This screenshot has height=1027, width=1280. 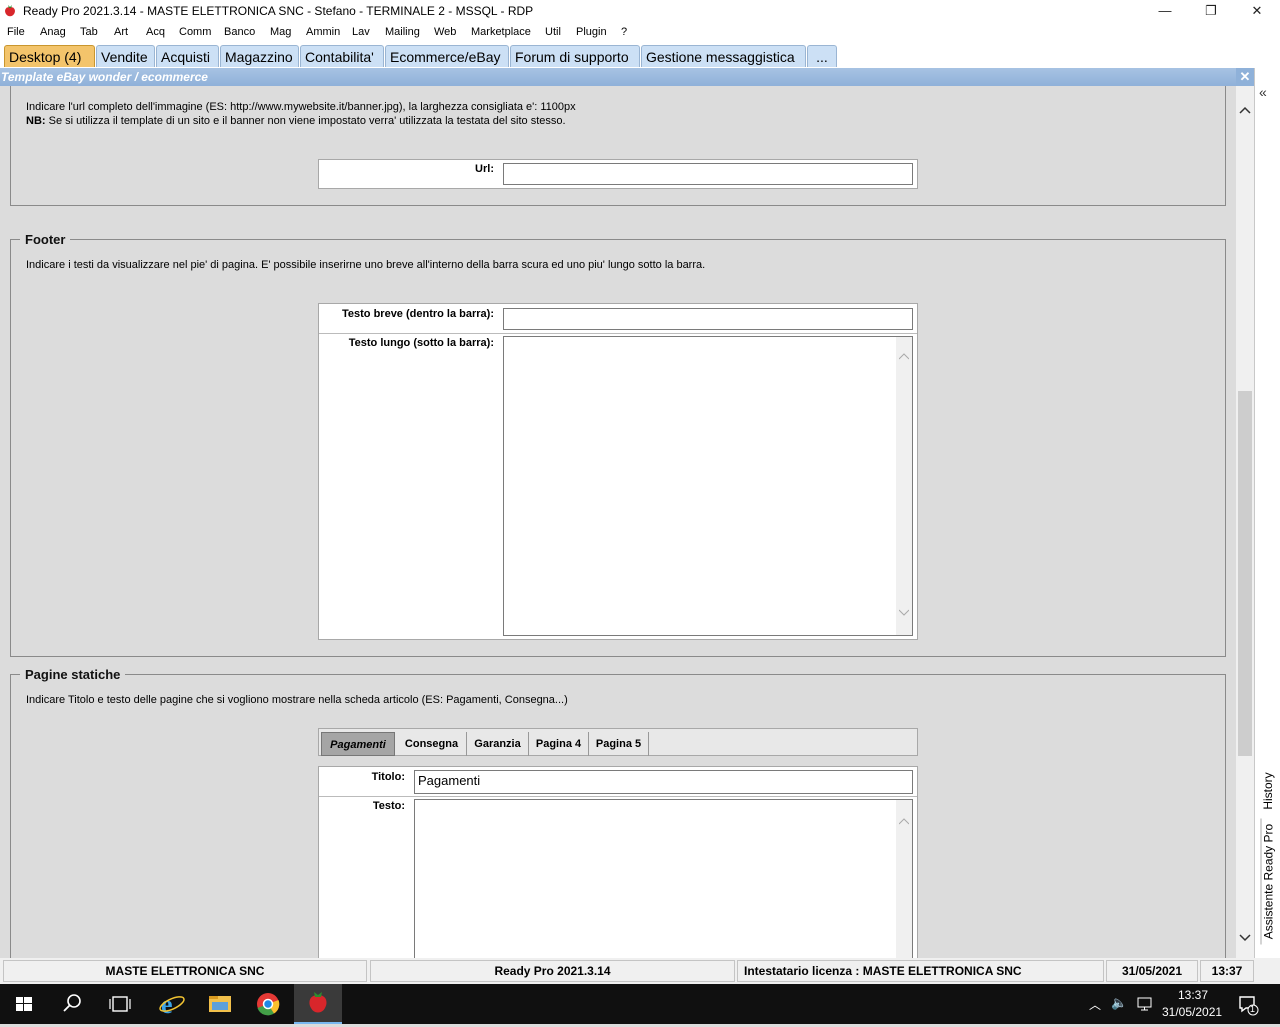 I want to click on banner-form: Url:, so click(x=618, y=174).